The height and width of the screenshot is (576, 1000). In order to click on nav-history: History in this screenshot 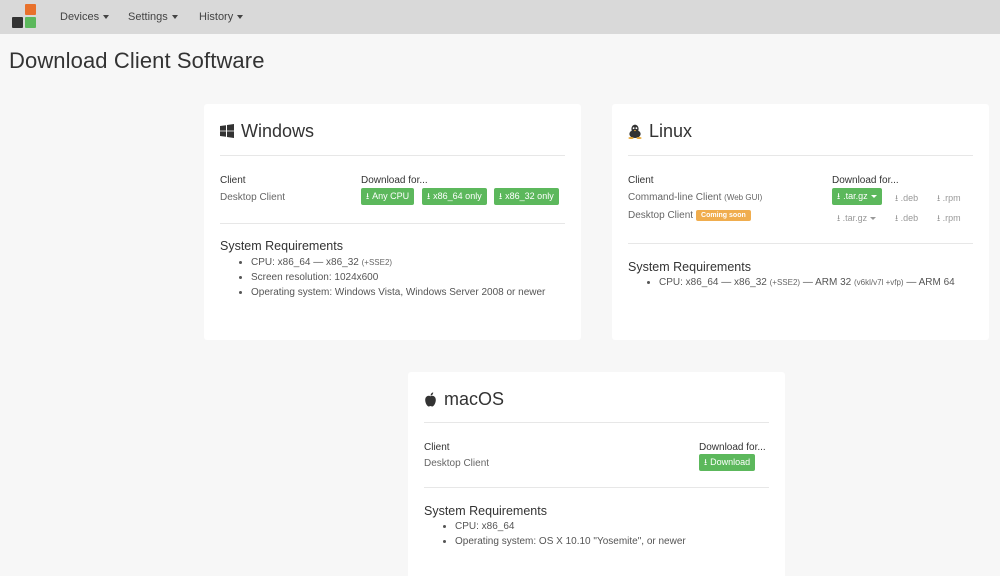, I will do `click(221, 17)`.